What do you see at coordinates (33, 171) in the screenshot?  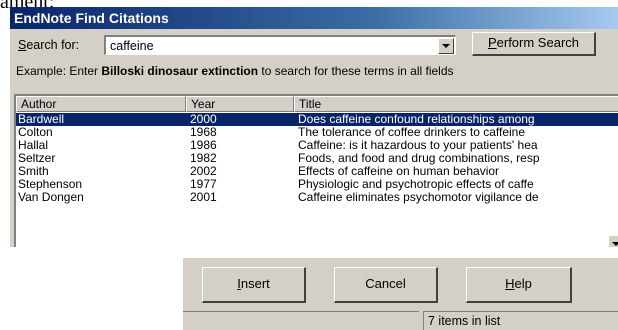 I see `row-author: Smith` at bounding box center [33, 171].